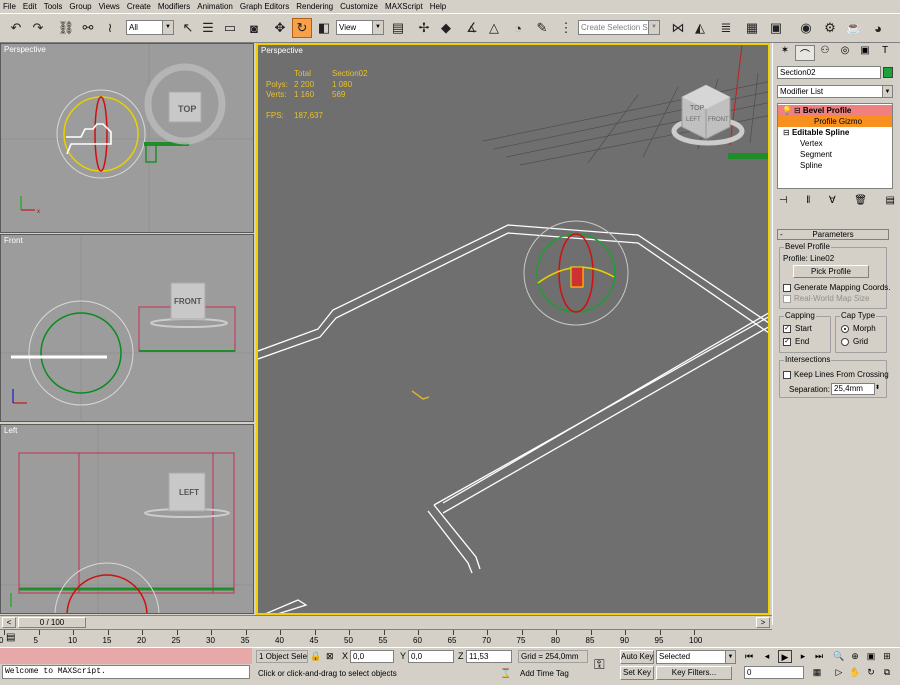 This screenshot has height=685, width=900. Describe the element at coordinates (787, 375) in the screenshot. I see `keep-lines-checkbox` at that location.